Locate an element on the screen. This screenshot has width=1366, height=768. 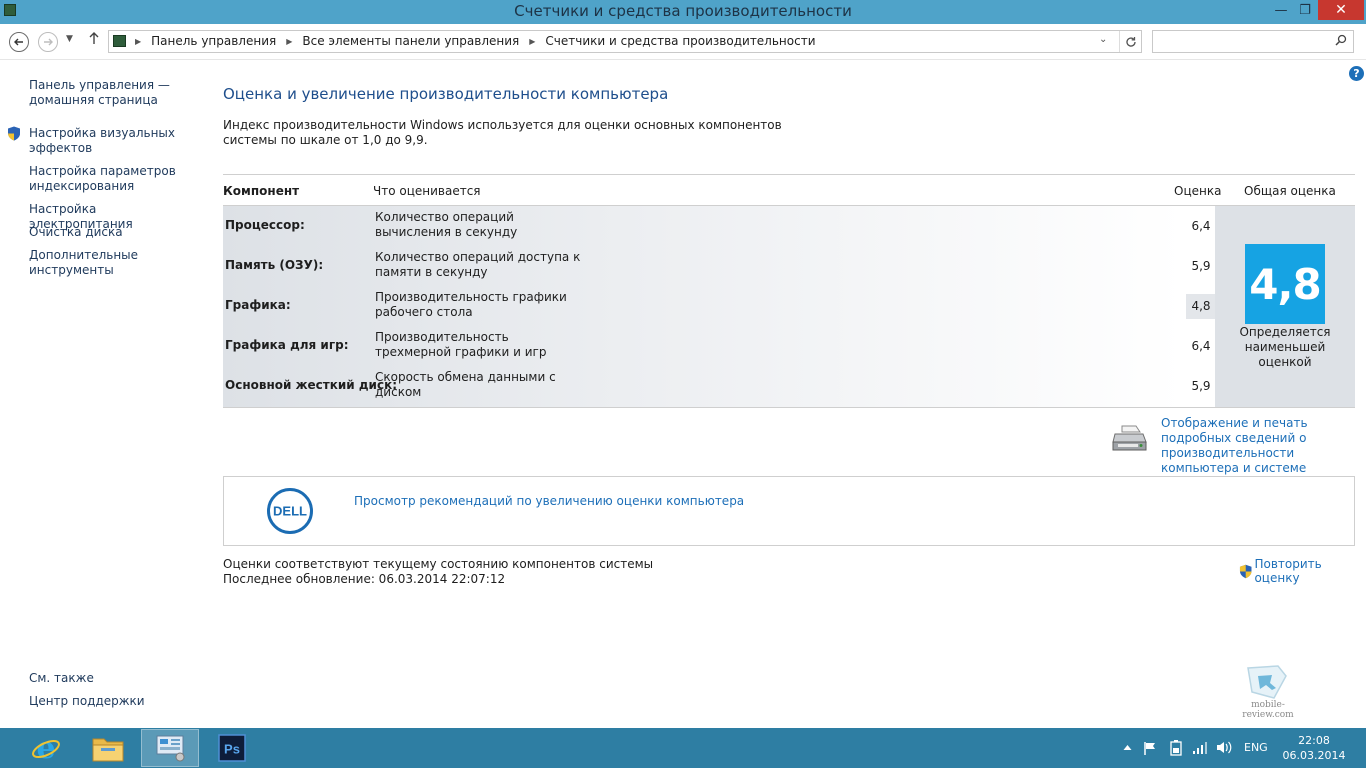
internet-explorer-icon: e is located at coordinates (46, 748).